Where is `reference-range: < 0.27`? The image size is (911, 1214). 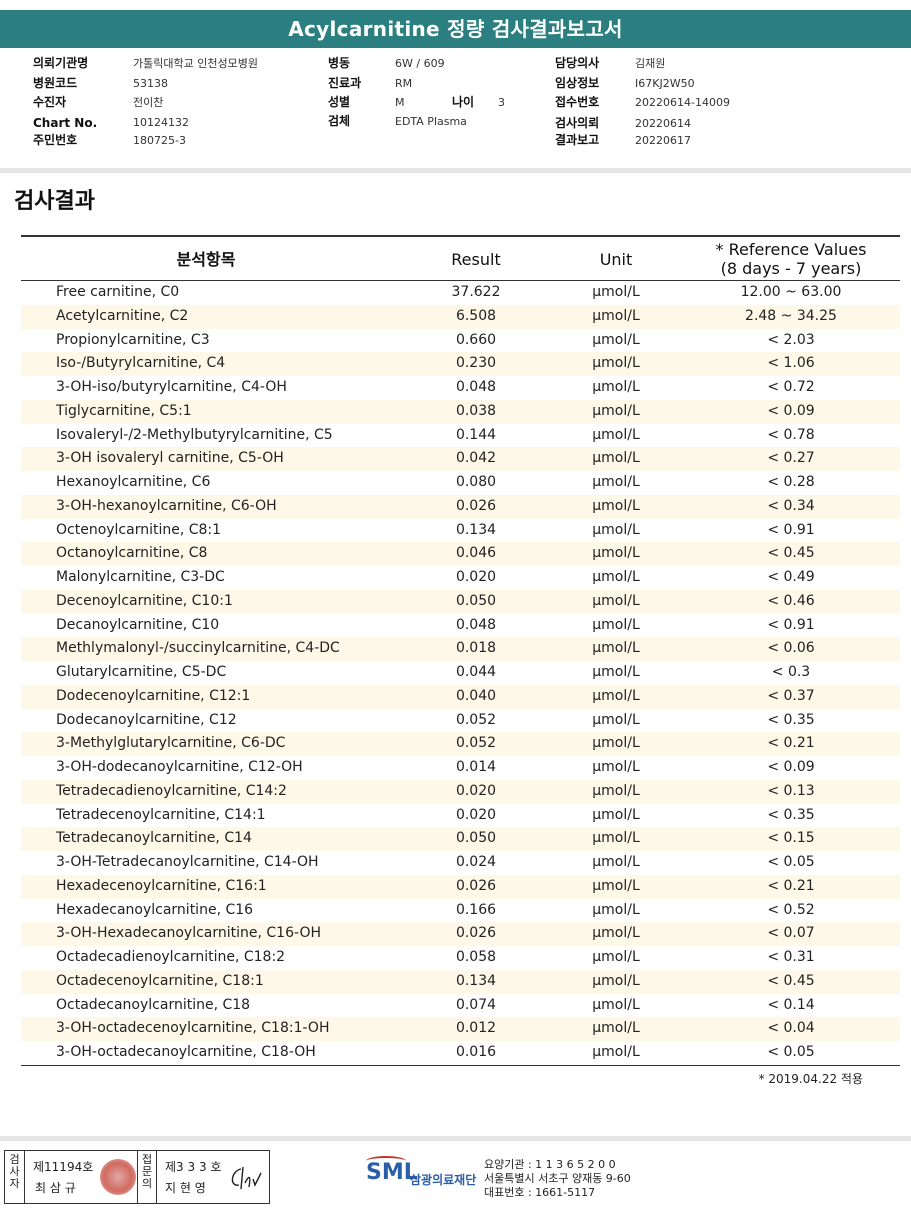
reference-range: < 0.27 is located at coordinates (791, 458).